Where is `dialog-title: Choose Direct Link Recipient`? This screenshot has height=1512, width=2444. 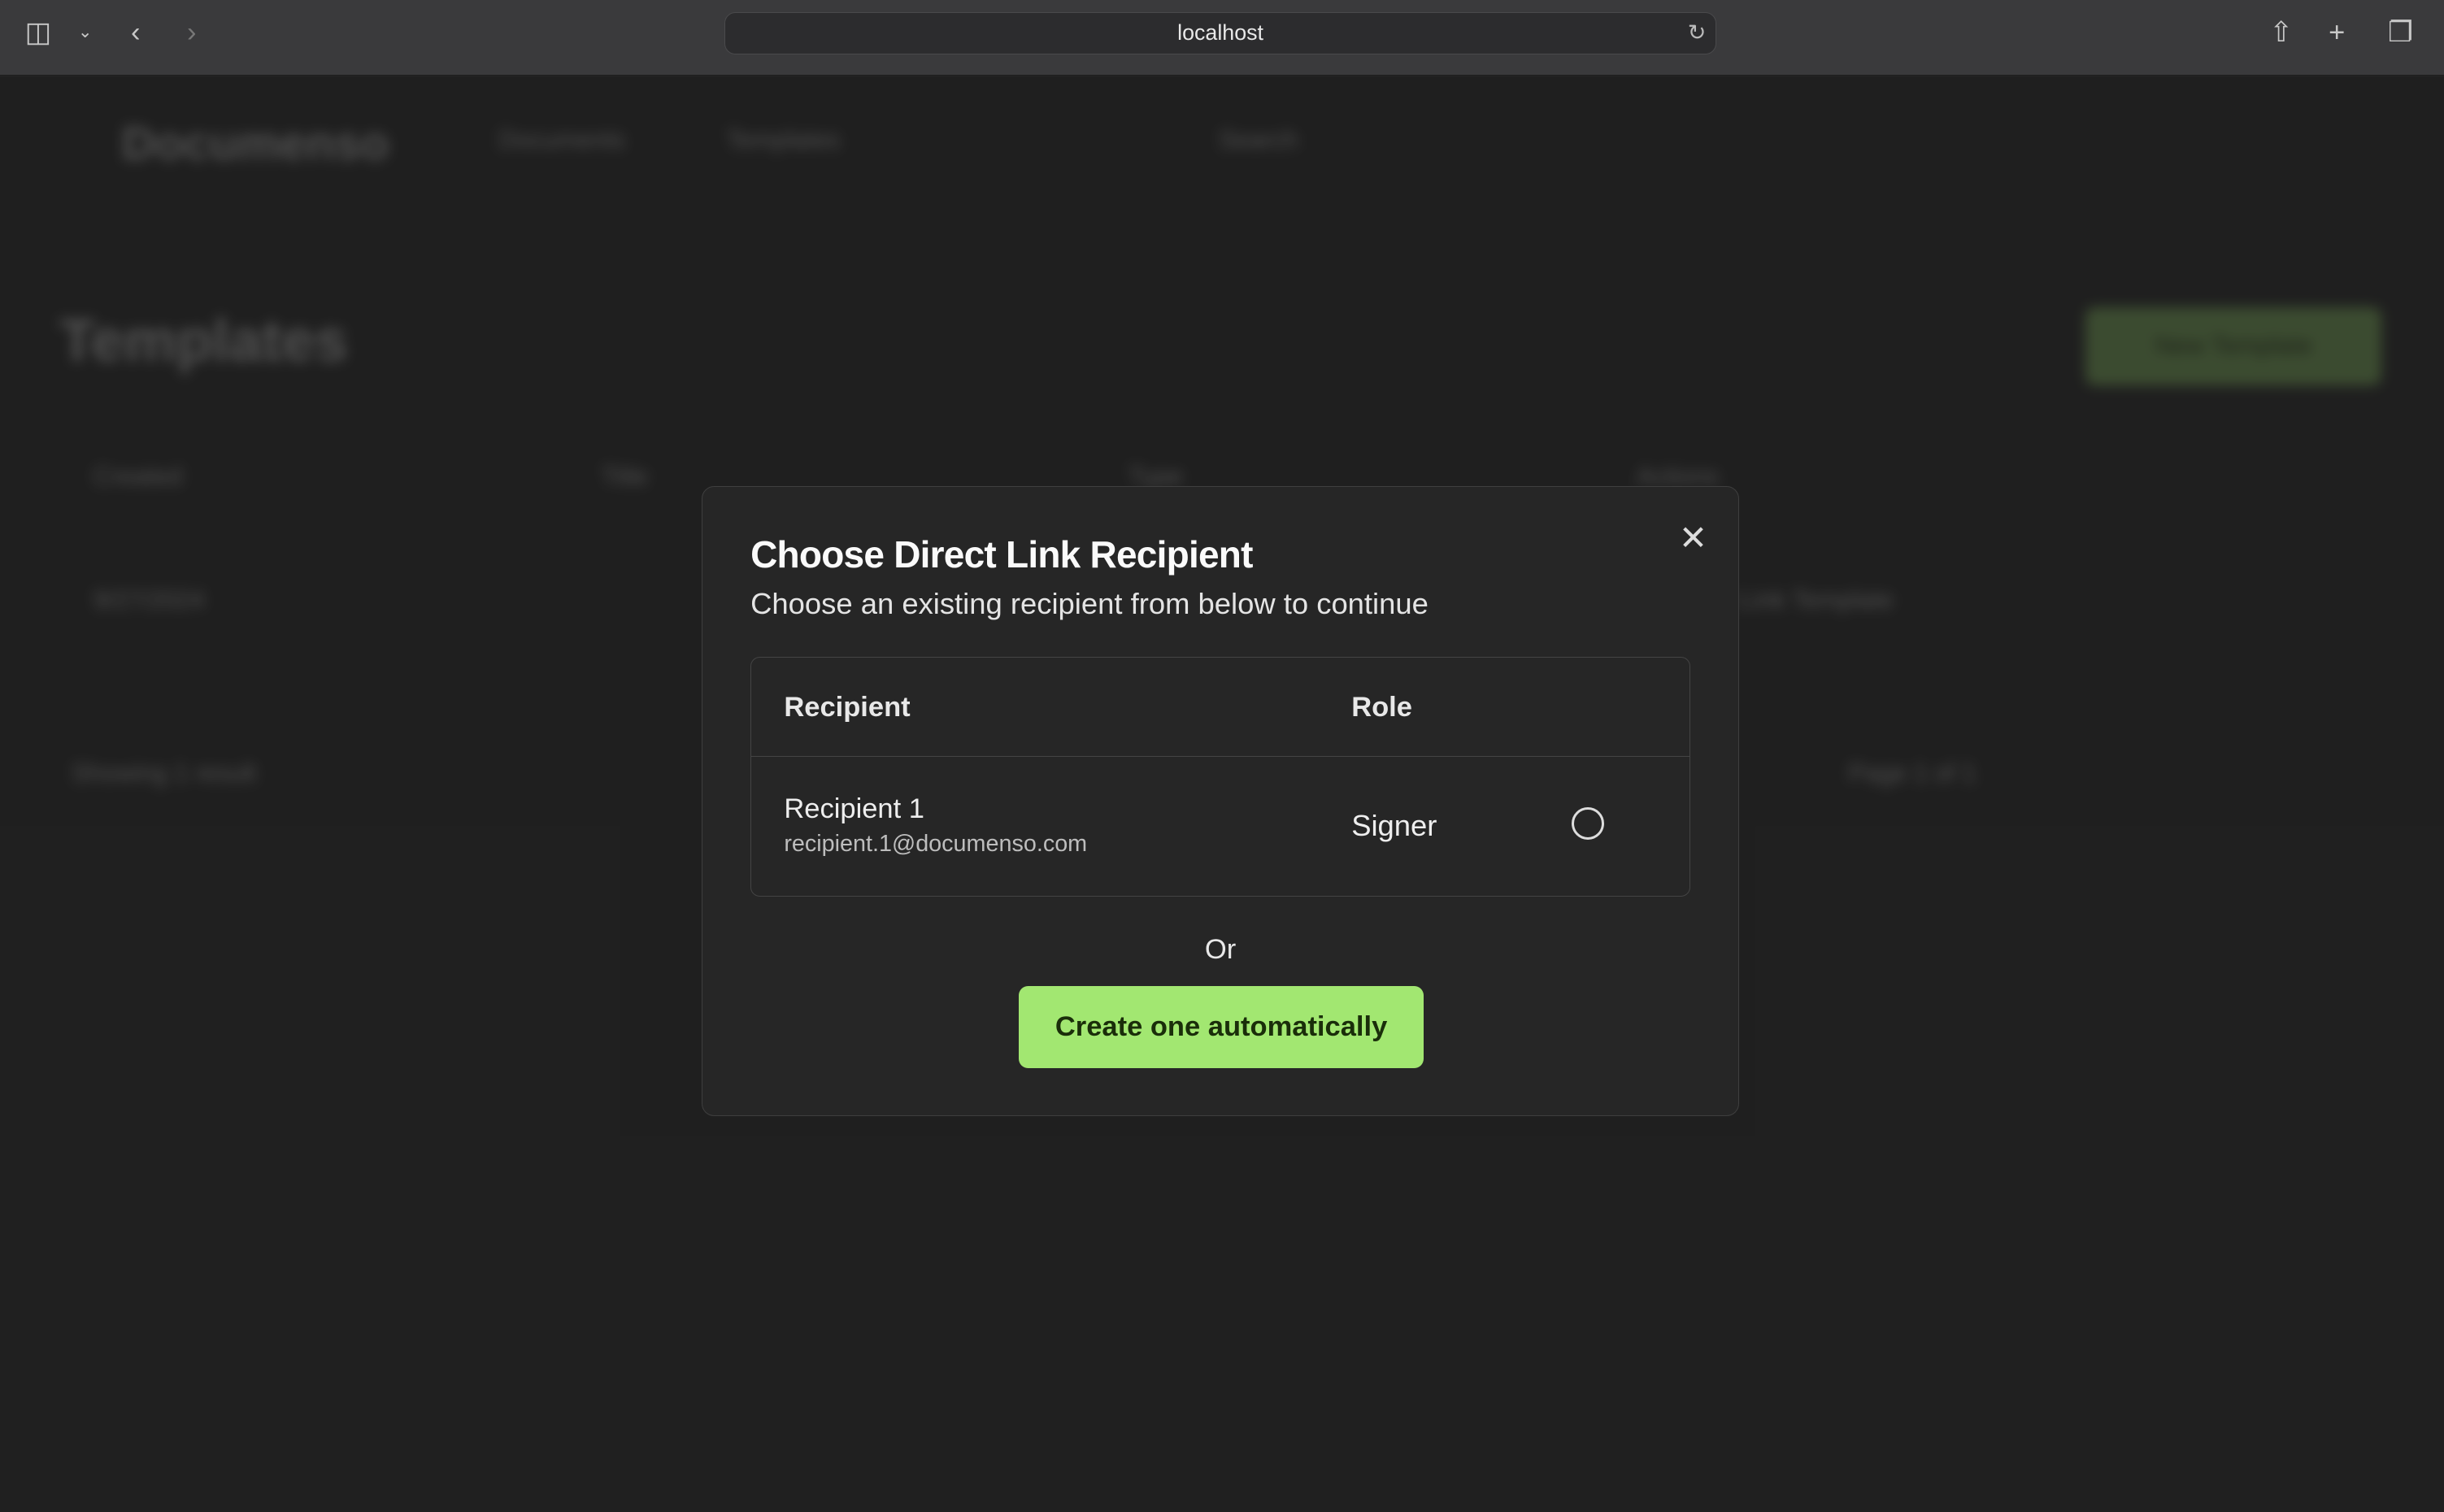 dialog-title: Choose Direct Link Recipient is located at coordinates (1001, 554).